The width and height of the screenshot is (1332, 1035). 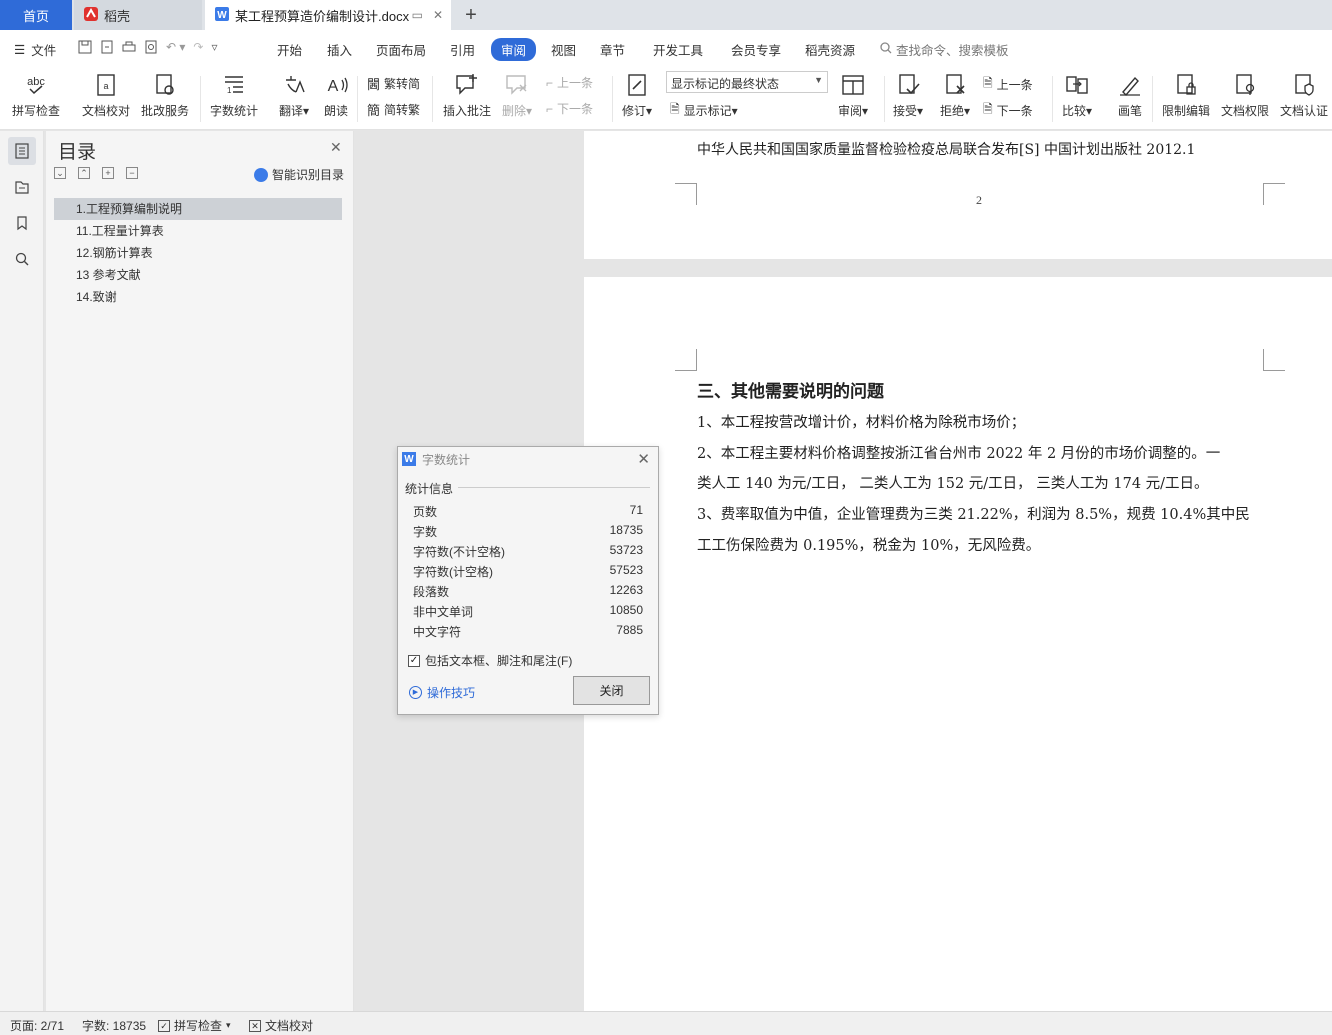 I want to click on spell-check-button: abc 拼写检查, so click(x=36, y=95).